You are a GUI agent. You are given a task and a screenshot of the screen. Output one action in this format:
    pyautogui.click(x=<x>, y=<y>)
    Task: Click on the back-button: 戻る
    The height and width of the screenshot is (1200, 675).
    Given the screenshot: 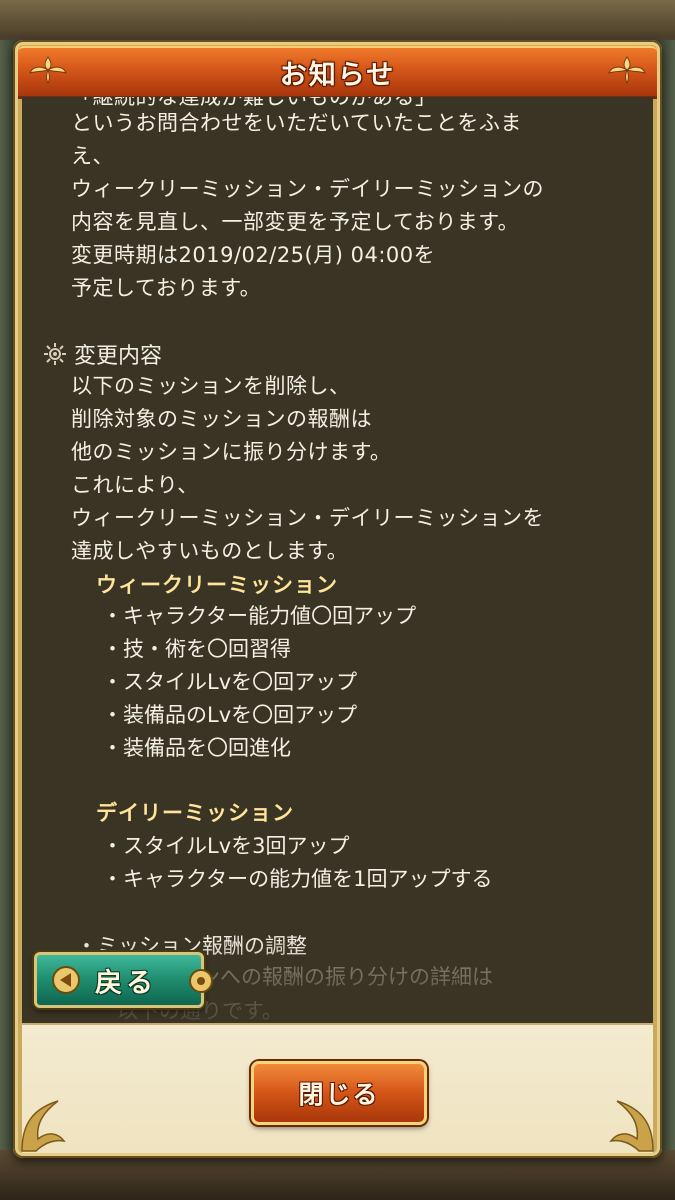 What is the action you would take?
    pyautogui.click(x=123, y=980)
    